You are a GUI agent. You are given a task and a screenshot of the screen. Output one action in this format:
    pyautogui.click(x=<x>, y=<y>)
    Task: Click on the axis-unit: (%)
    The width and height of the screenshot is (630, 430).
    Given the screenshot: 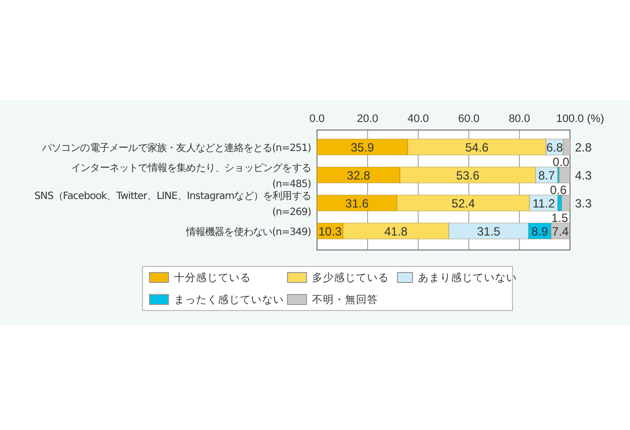 What is the action you would take?
    pyautogui.click(x=595, y=119)
    